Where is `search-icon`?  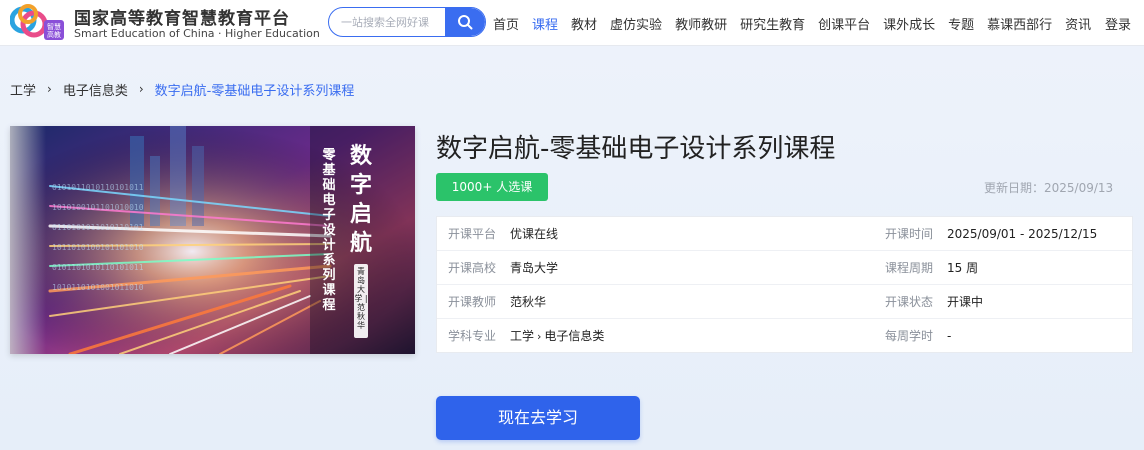 search-icon is located at coordinates (465, 22).